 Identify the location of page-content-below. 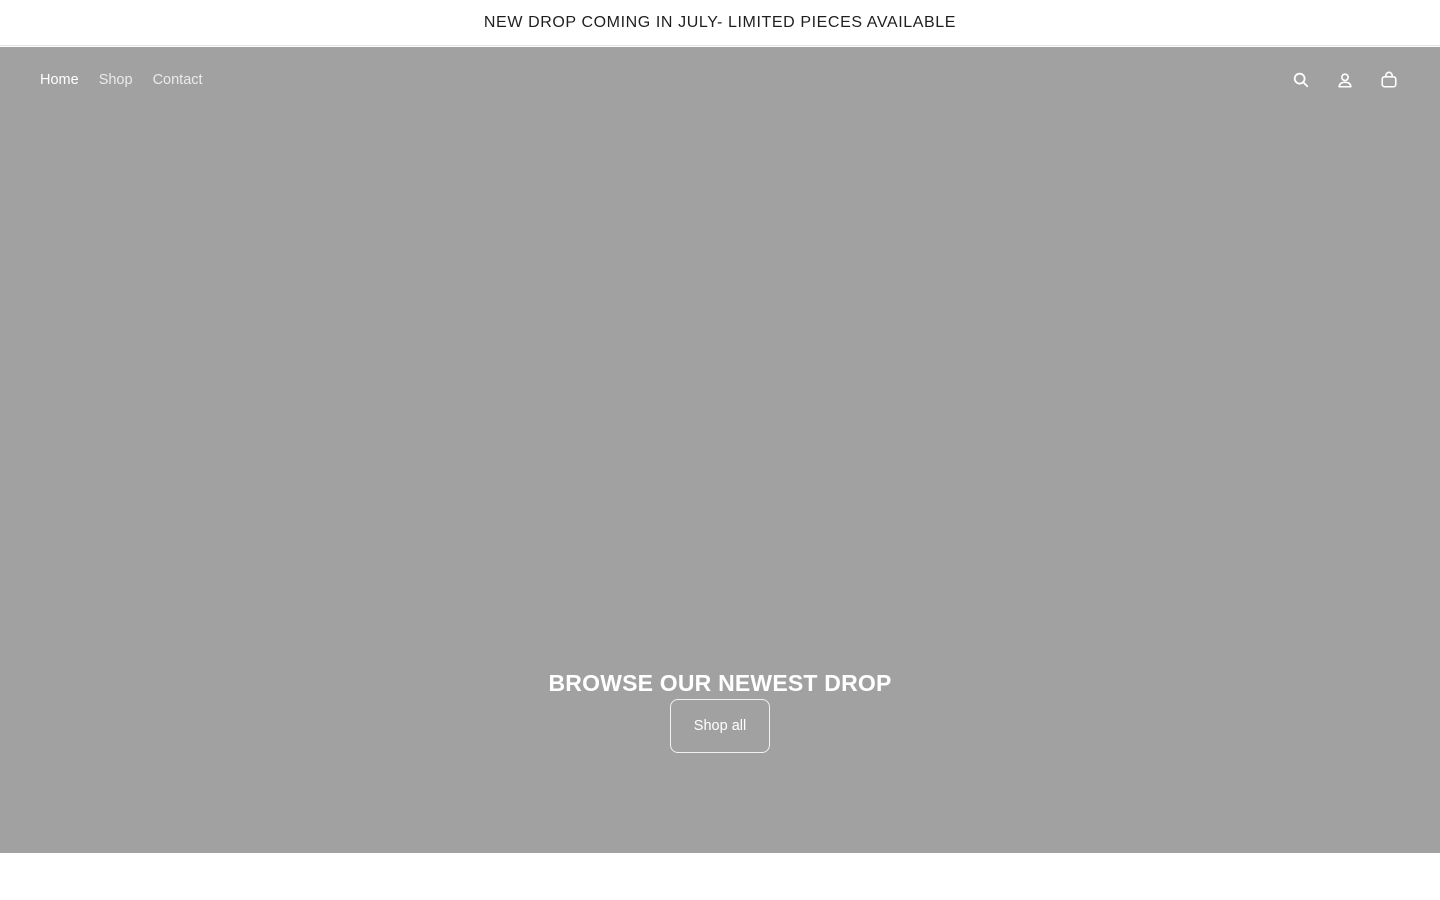
(720, 876).